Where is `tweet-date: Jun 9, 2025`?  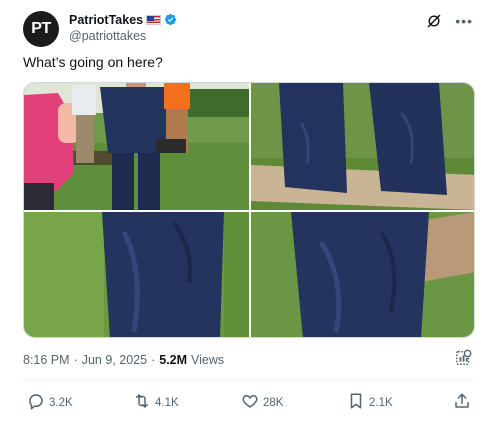 tweet-date: Jun 9, 2025 is located at coordinates (114, 360).